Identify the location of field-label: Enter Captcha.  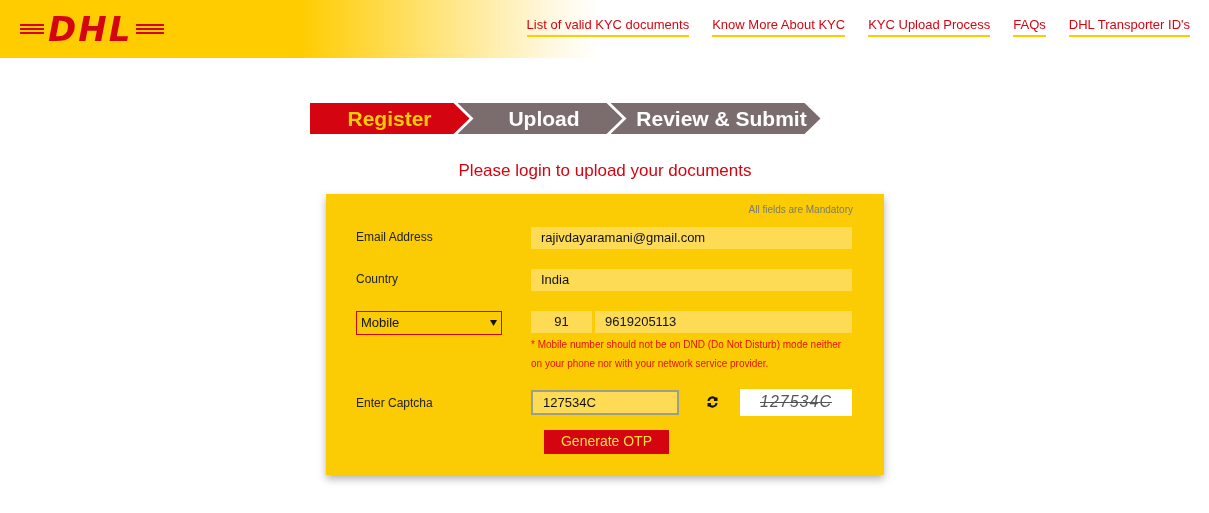
(395, 403).